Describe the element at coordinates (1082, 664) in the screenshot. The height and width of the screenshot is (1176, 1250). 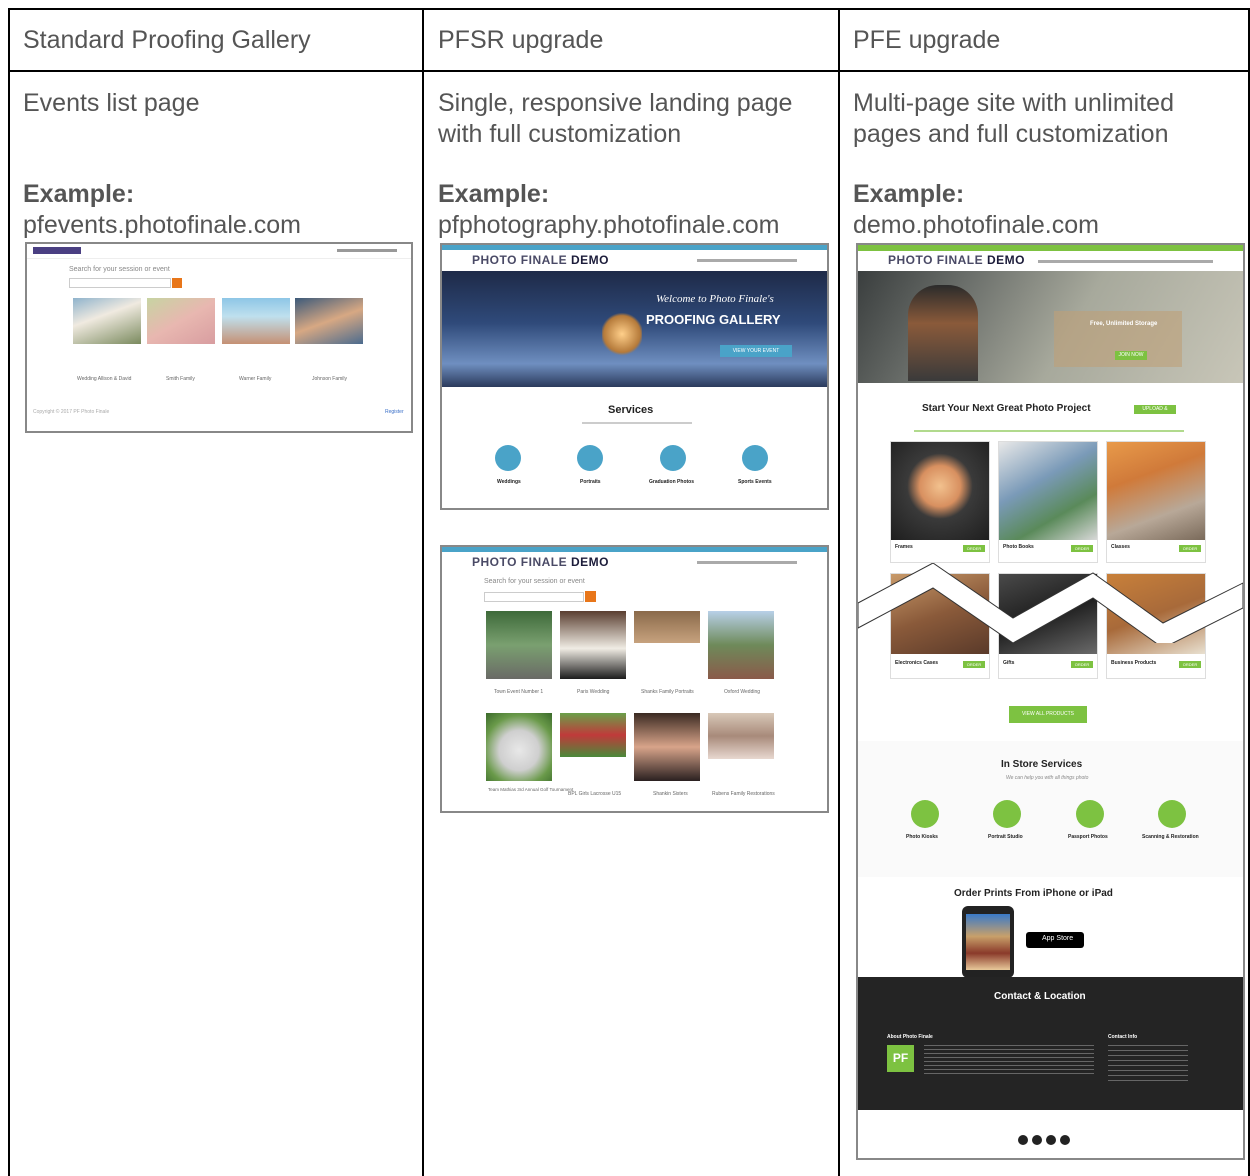
I see `shot4-order-button-5: ORDER` at that location.